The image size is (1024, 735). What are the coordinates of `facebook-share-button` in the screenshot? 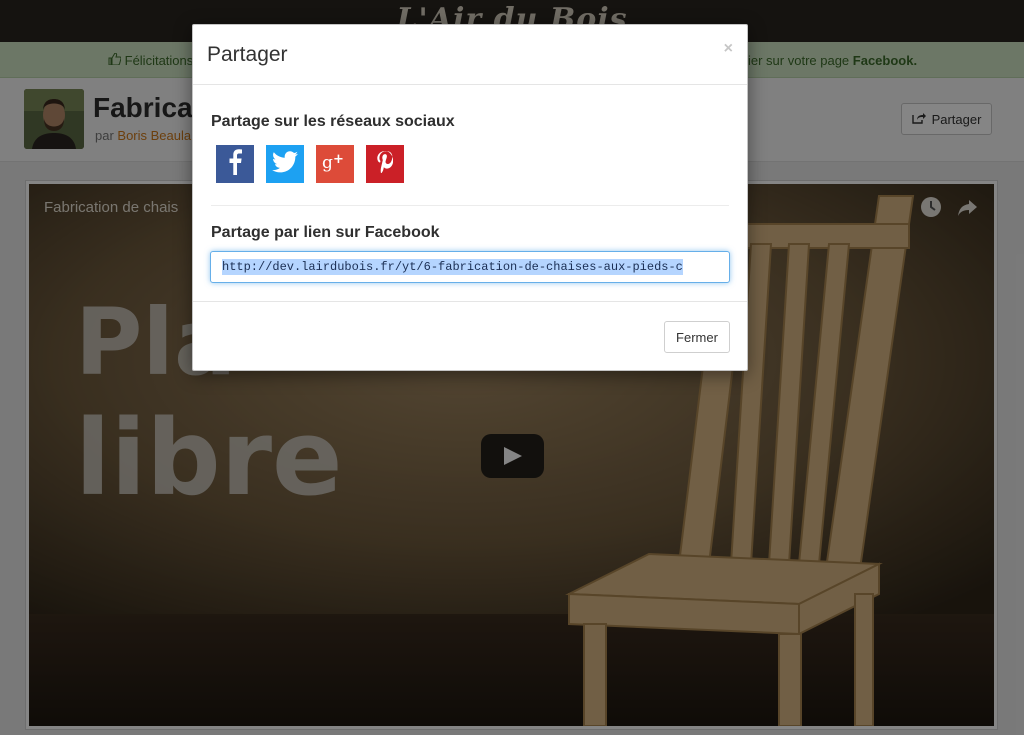 It's located at (235, 164).